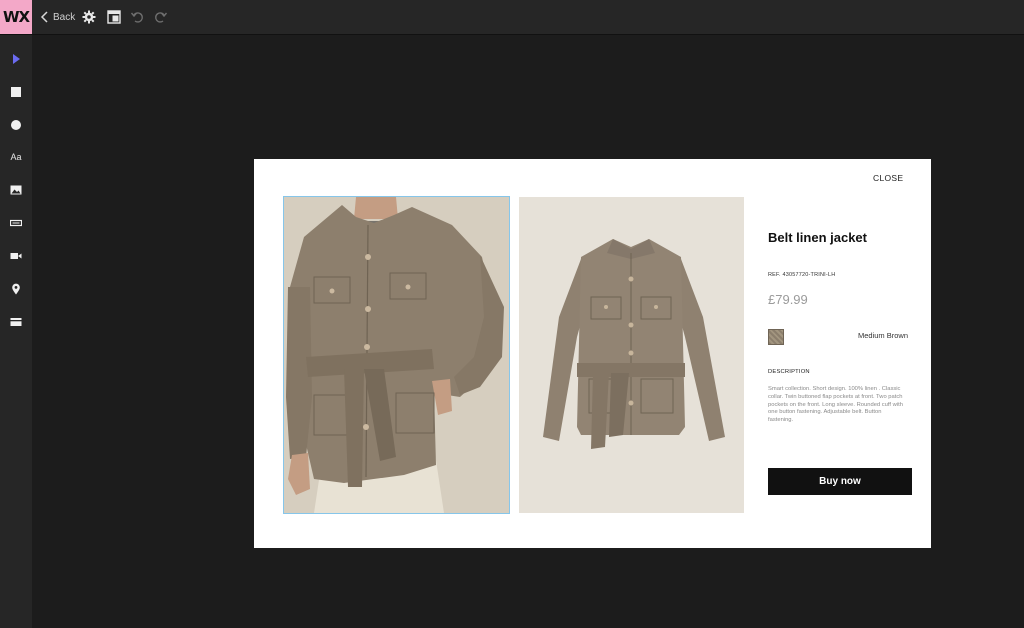 This screenshot has width=1024, height=628. I want to click on description-heading: DESCRIPTION, so click(789, 372).